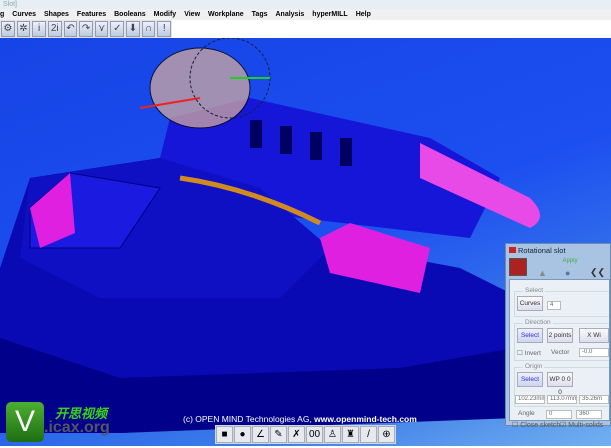 The image size is (611, 448). What do you see at coordinates (540, 425) in the screenshot?
I see `close-sketch-label: Close sketch` at bounding box center [540, 425].